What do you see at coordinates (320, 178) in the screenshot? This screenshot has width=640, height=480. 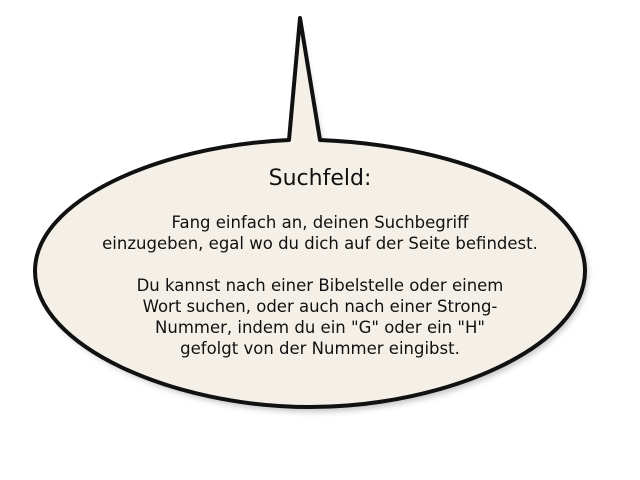 I see `tooltip-title: Suchfeld:` at bounding box center [320, 178].